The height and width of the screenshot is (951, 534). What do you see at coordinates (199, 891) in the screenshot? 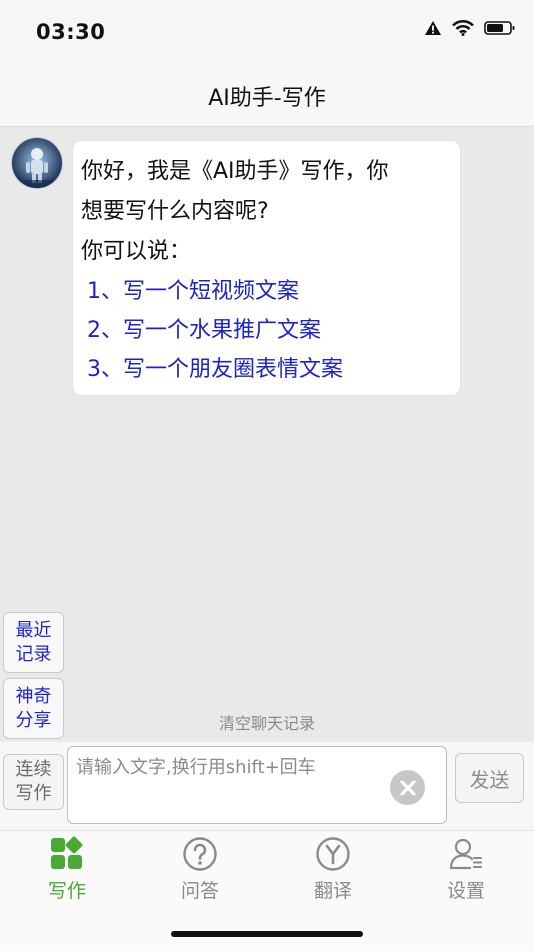
I see `tab-qa-label: 问答` at bounding box center [199, 891].